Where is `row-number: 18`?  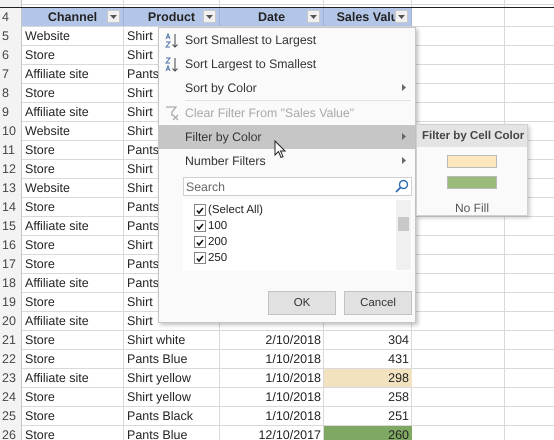
row-number: 18 is located at coordinates (9, 283).